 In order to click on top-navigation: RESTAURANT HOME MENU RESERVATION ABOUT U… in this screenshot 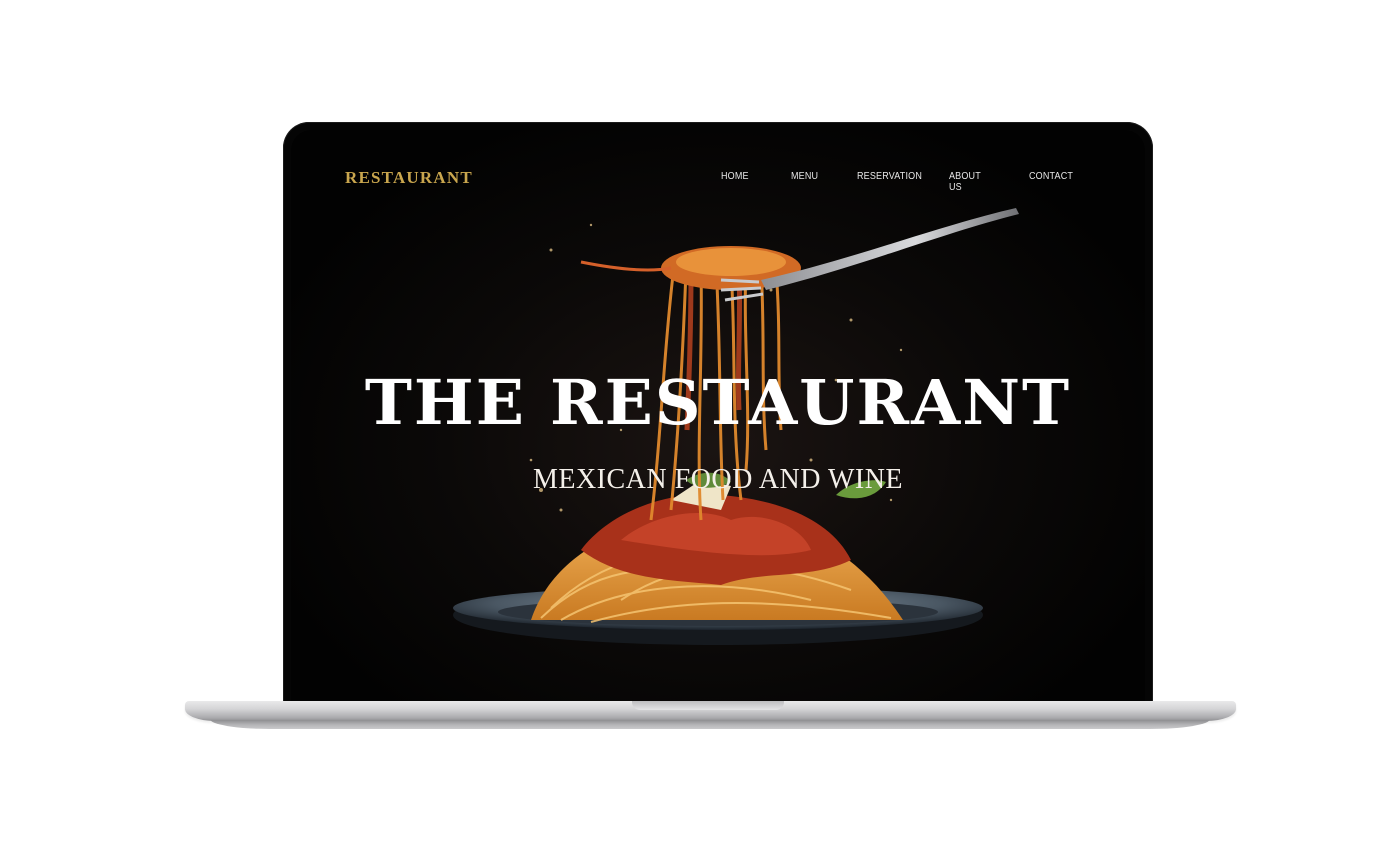, I will do `click(718, 180)`.